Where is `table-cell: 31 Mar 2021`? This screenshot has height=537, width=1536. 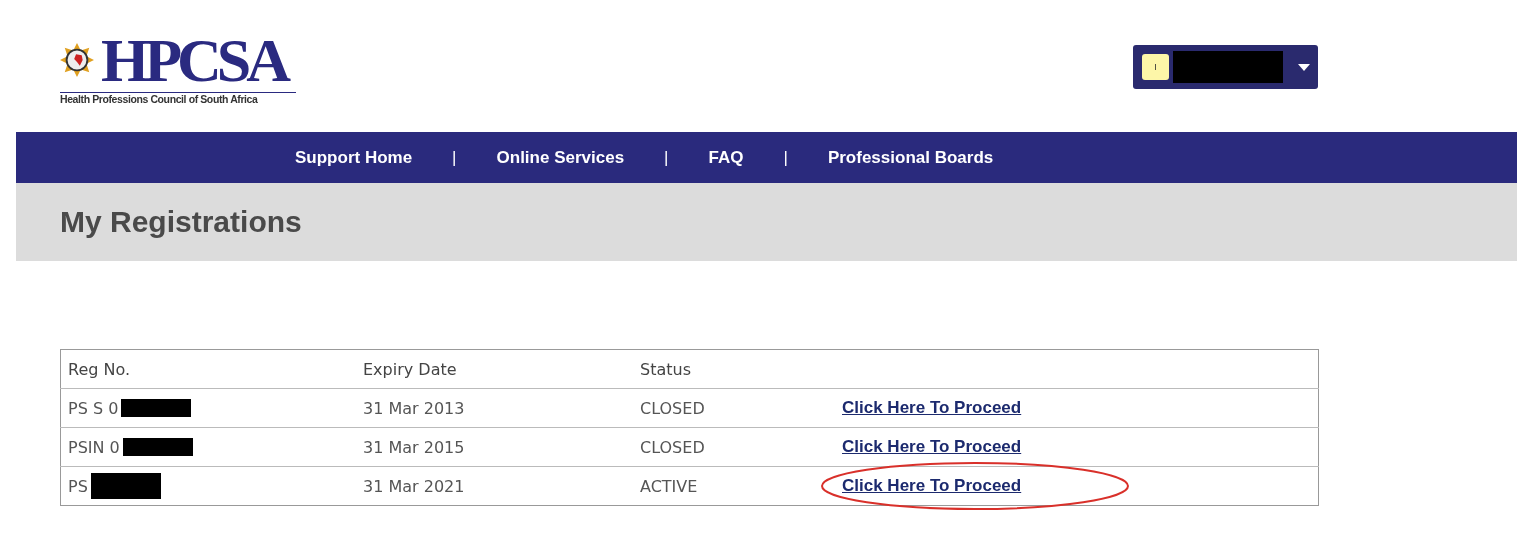
table-cell: 31 Mar 2021 is located at coordinates (414, 486).